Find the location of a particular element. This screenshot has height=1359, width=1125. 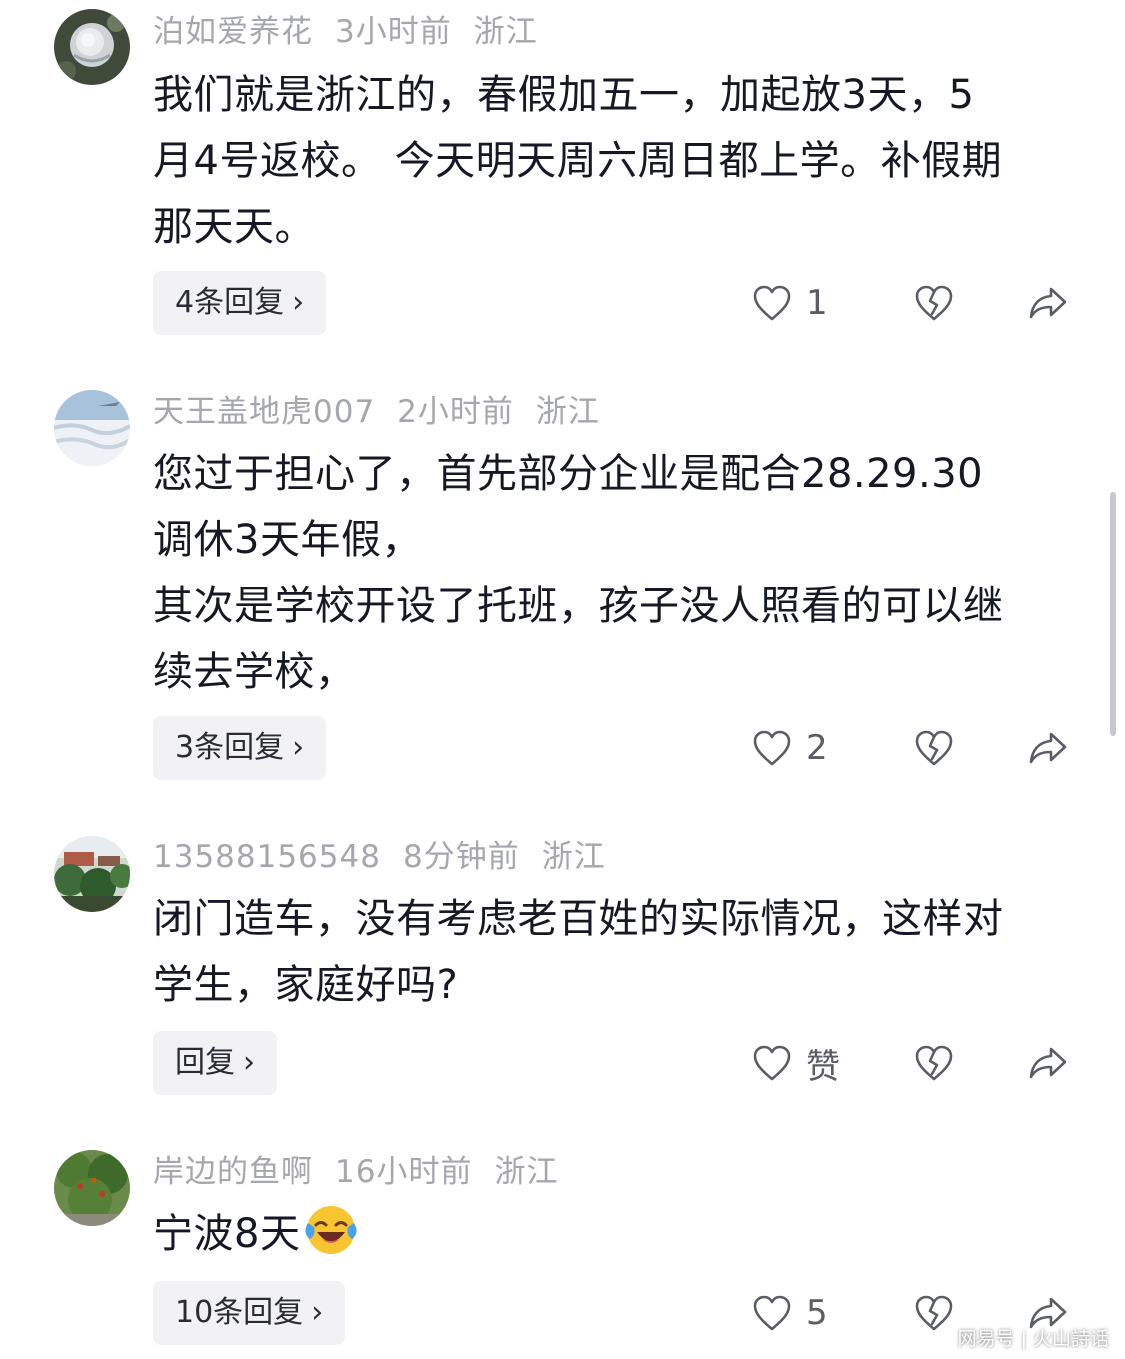

watermark: 网易号 | 火山詩话 is located at coordinates (1033, 1337).